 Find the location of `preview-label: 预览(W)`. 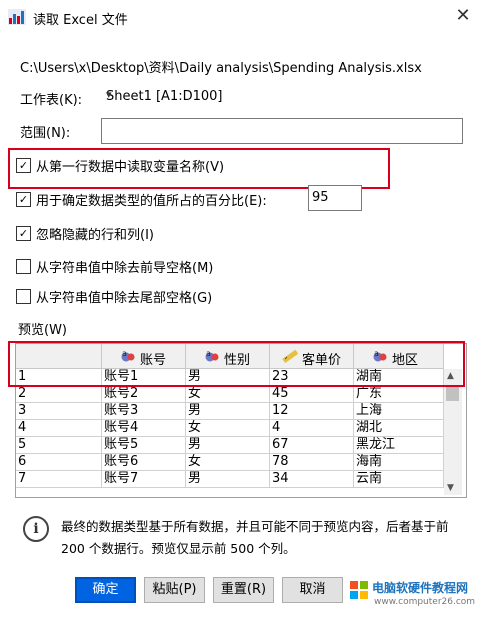

preview-label: 预览(W) is located at coordinates (42, 330).